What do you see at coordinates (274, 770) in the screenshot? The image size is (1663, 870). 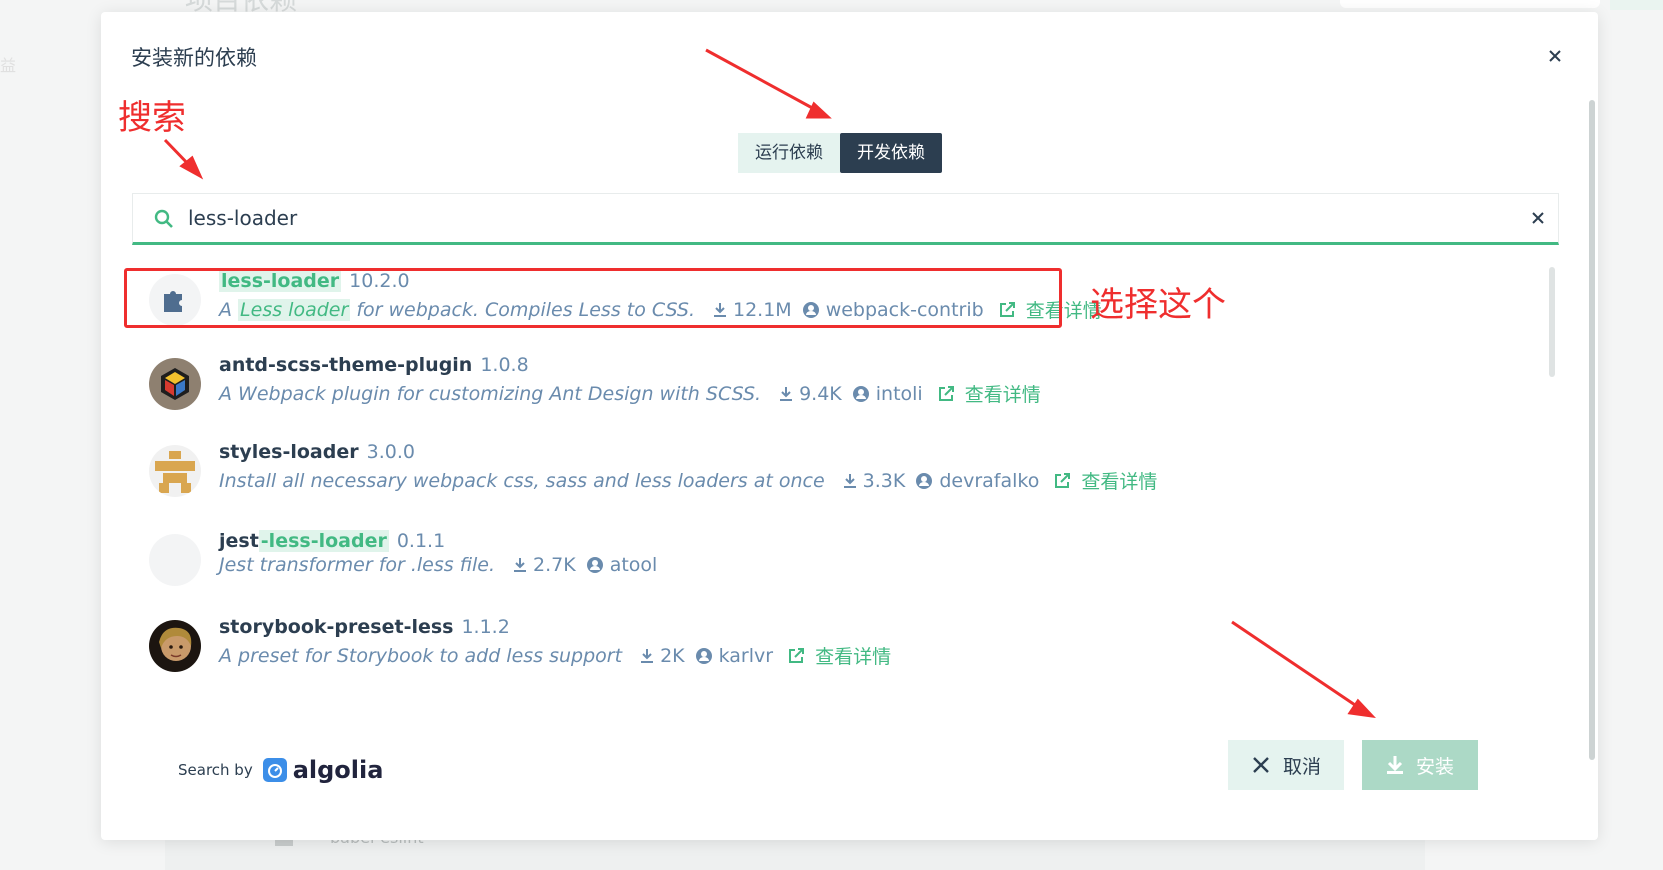 I see `algolia-icon` at bounding box center [274, 770].